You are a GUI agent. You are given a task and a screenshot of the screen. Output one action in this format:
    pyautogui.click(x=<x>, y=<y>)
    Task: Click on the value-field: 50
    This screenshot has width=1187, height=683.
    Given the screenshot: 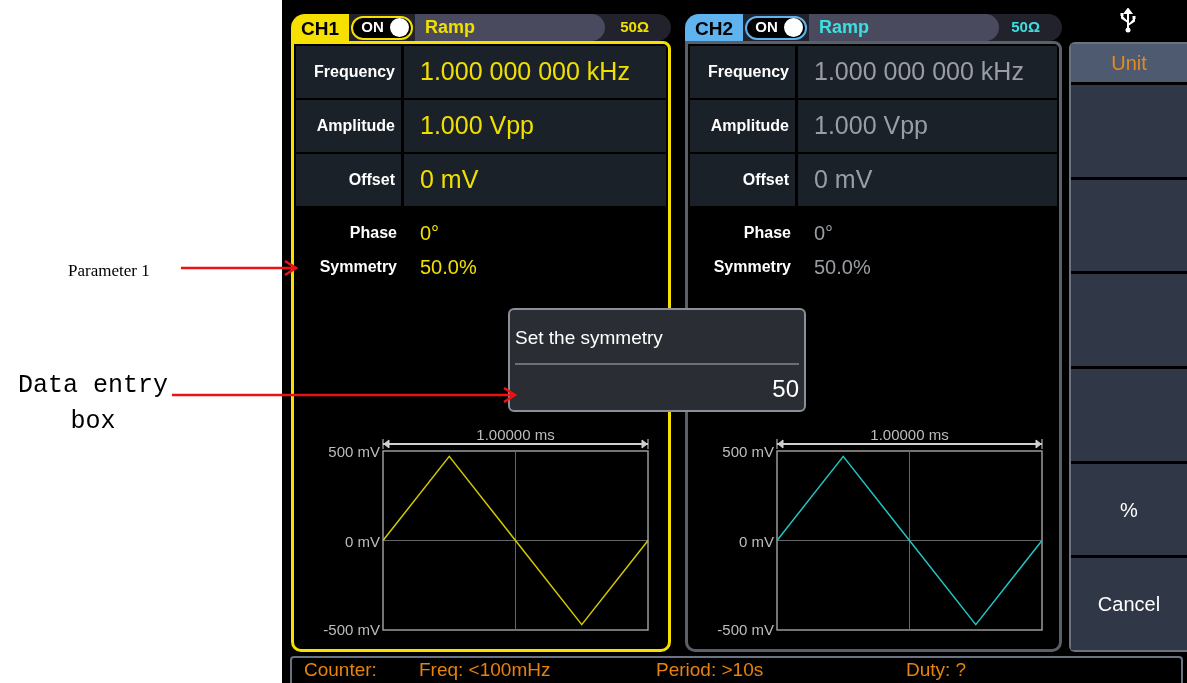 What is the action you would take?
    pyautogui.click(x=657, y=389)
    